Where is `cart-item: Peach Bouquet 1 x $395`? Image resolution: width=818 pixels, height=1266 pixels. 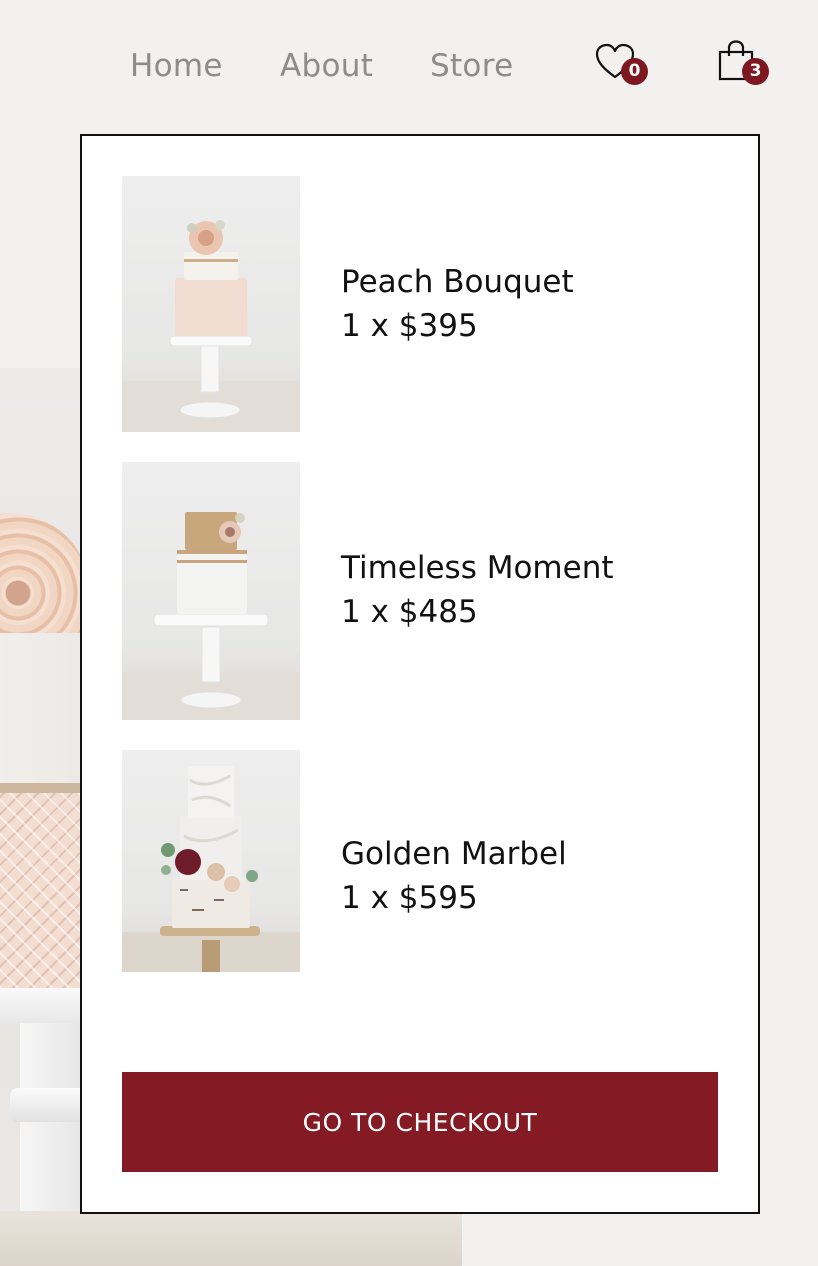
cart-item: Peach Bouquet 1 x $395 is located at coordinates (420, 304).